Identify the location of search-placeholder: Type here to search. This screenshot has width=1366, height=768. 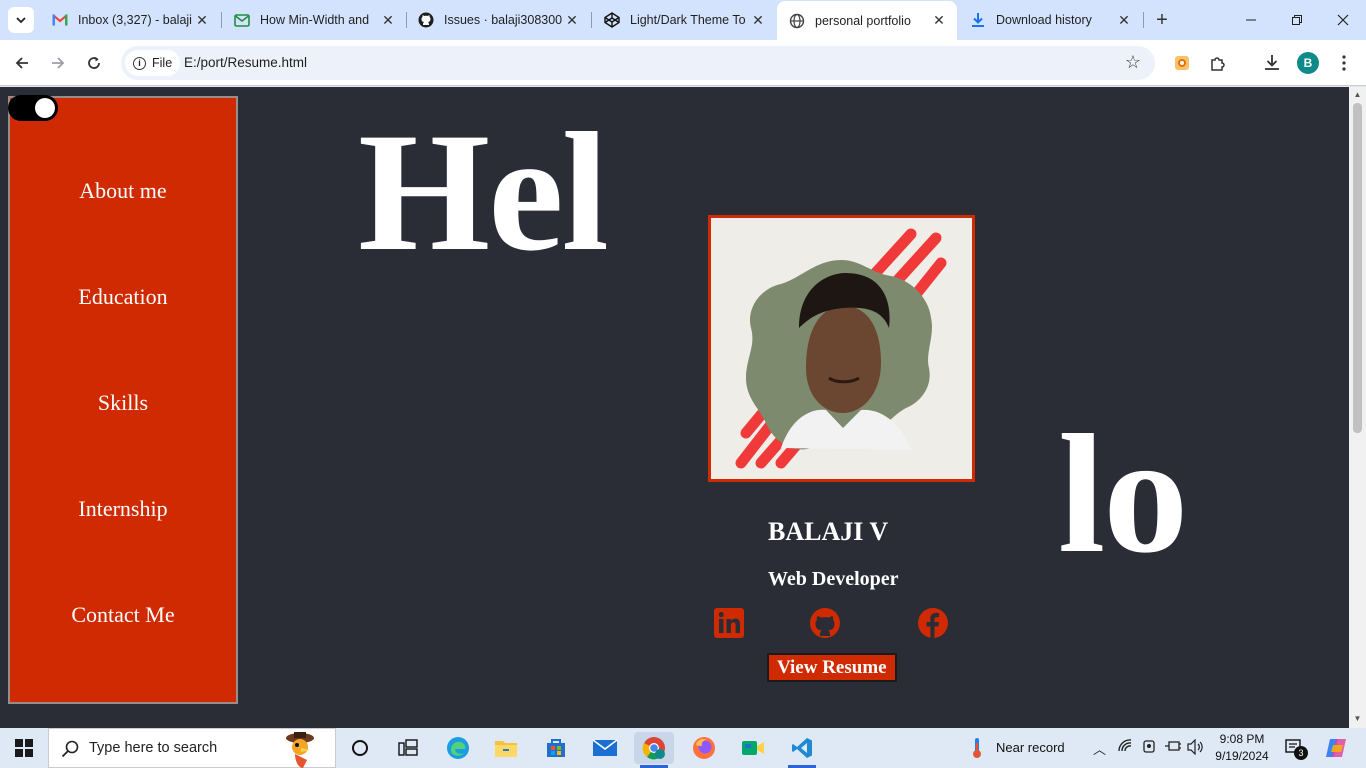
(153, 748).